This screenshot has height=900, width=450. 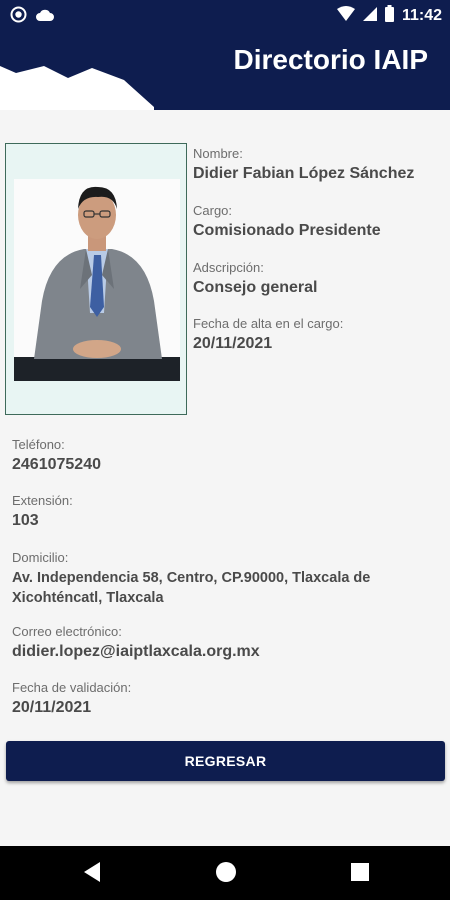 What do you see at coordinates (389, 16) in the screenshot?
I see `battery-icon` at bounding box center [389, 16].